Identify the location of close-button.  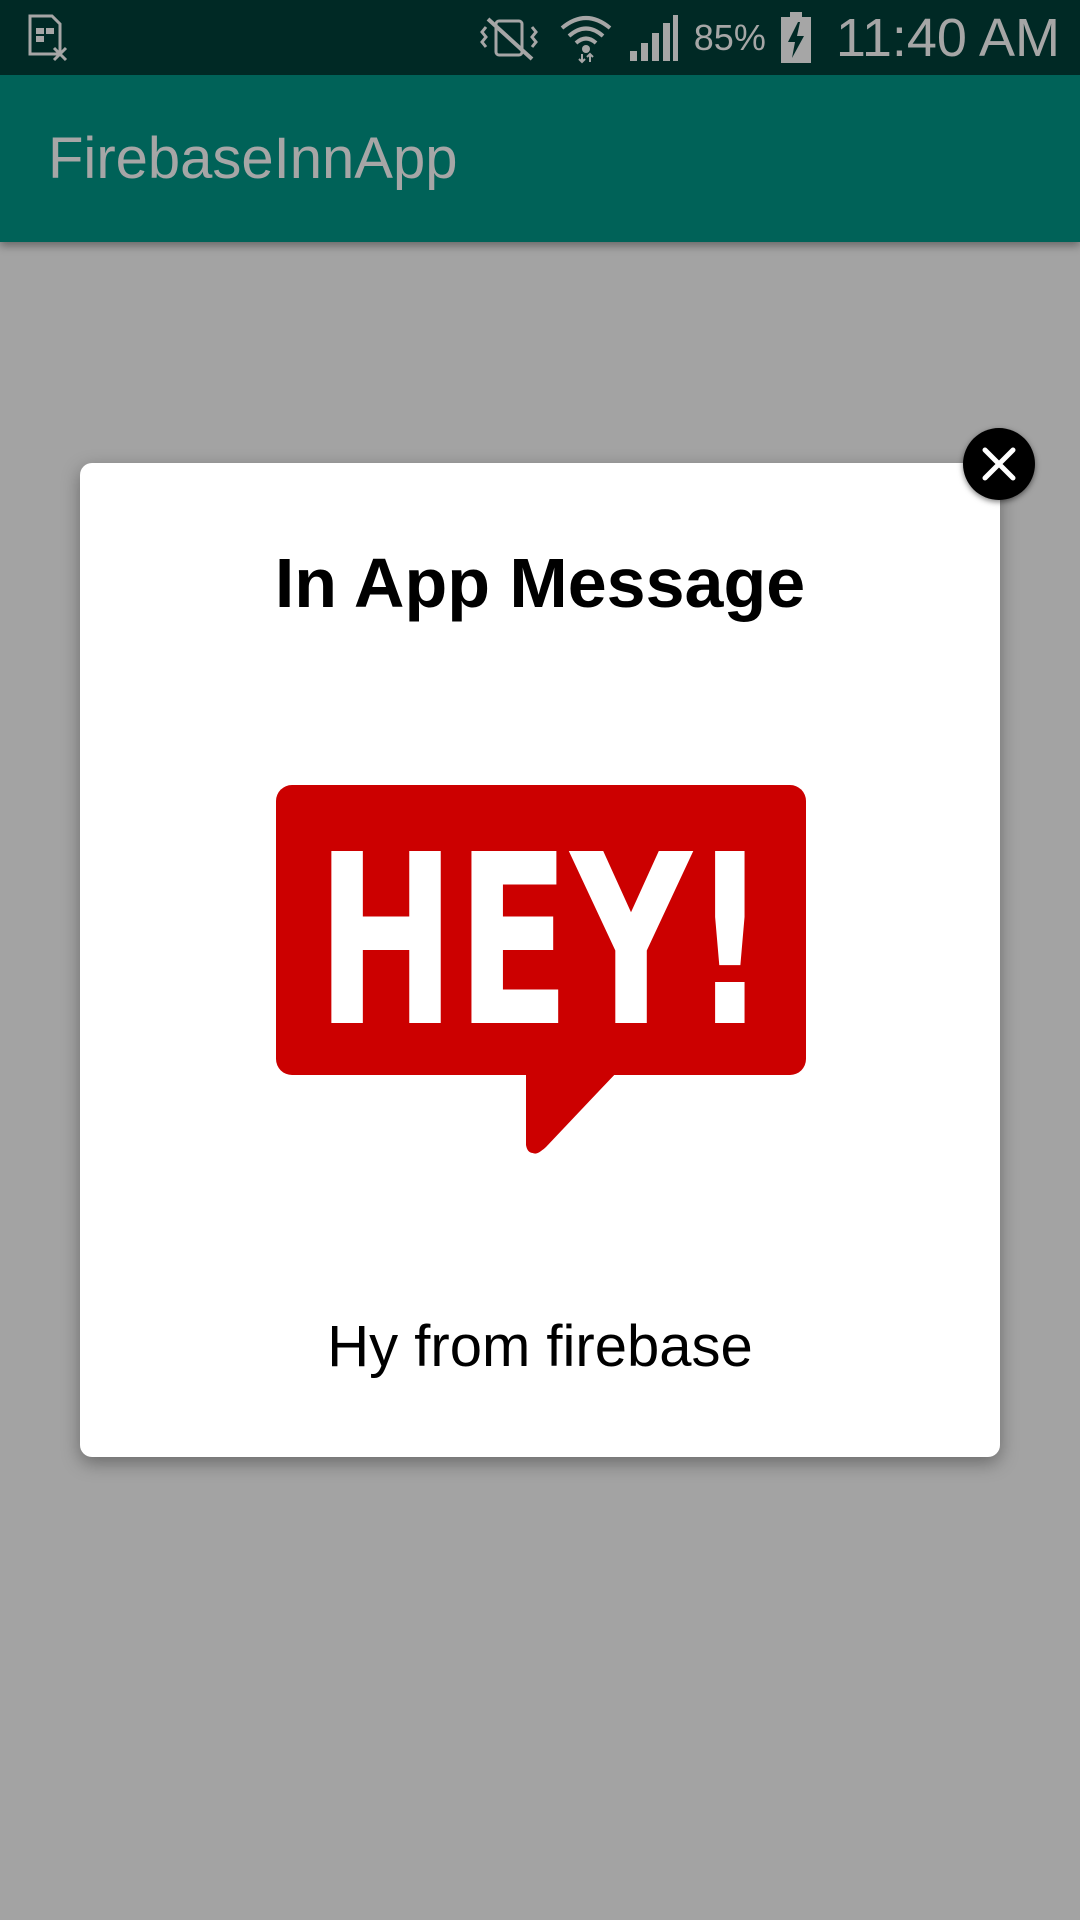
(999, 464).